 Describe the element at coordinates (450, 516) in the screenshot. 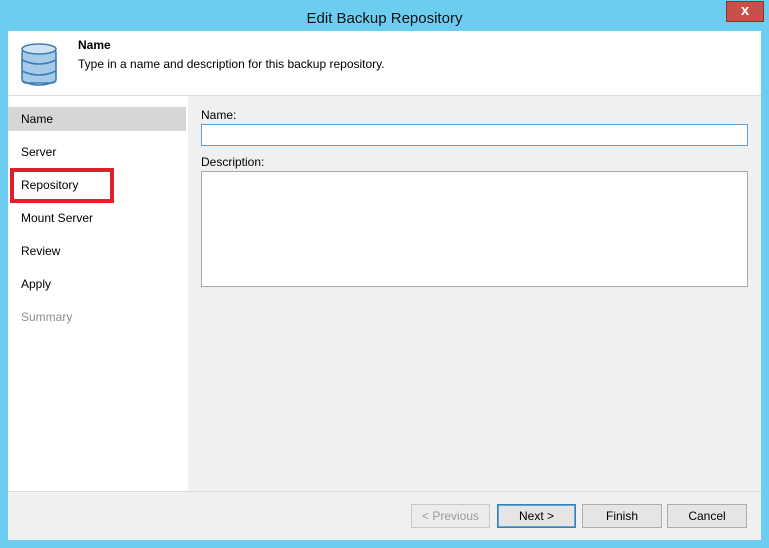

I see `previous-button: < Previous` at that location.